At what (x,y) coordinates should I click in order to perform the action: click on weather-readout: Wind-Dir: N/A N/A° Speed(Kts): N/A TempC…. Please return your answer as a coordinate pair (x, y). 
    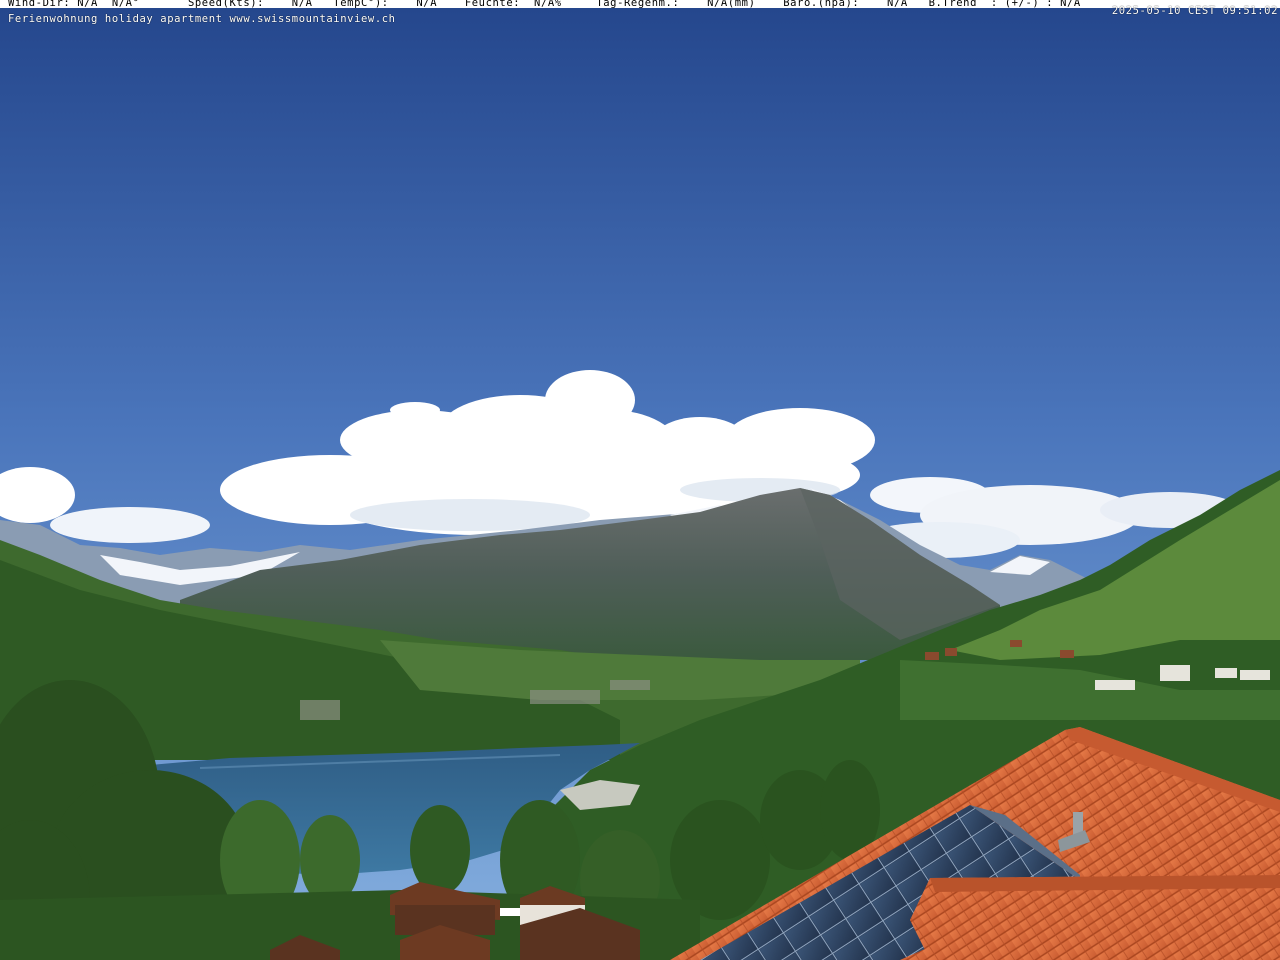
    Looking at the image, I should click on (544, 4).